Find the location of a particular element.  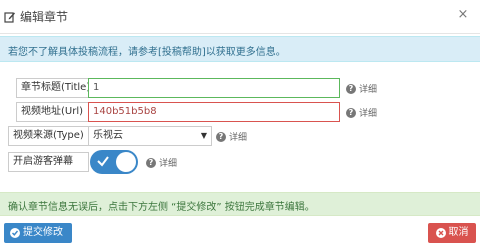

help-link: [投稿帮助] is located at coordinates (182, 52).